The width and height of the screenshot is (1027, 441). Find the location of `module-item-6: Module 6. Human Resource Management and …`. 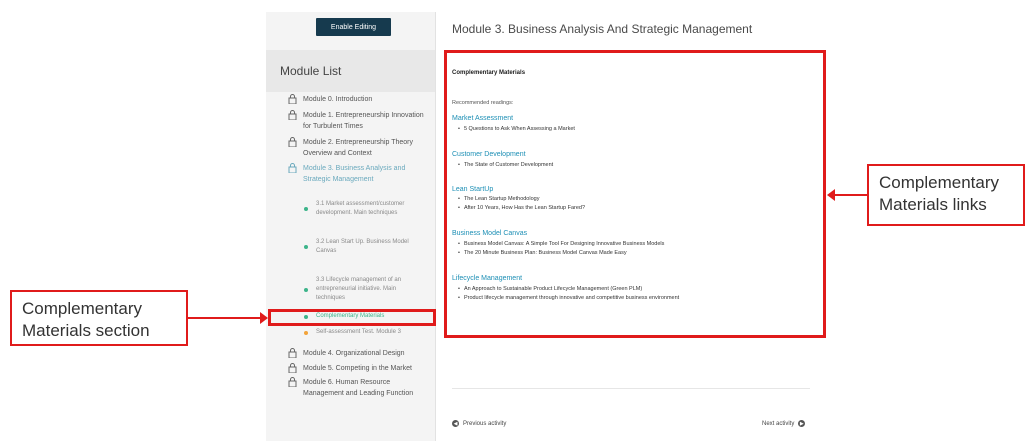

module-item-6: Module 6. Human Resource Management and … is located at coordinates (358, 388).